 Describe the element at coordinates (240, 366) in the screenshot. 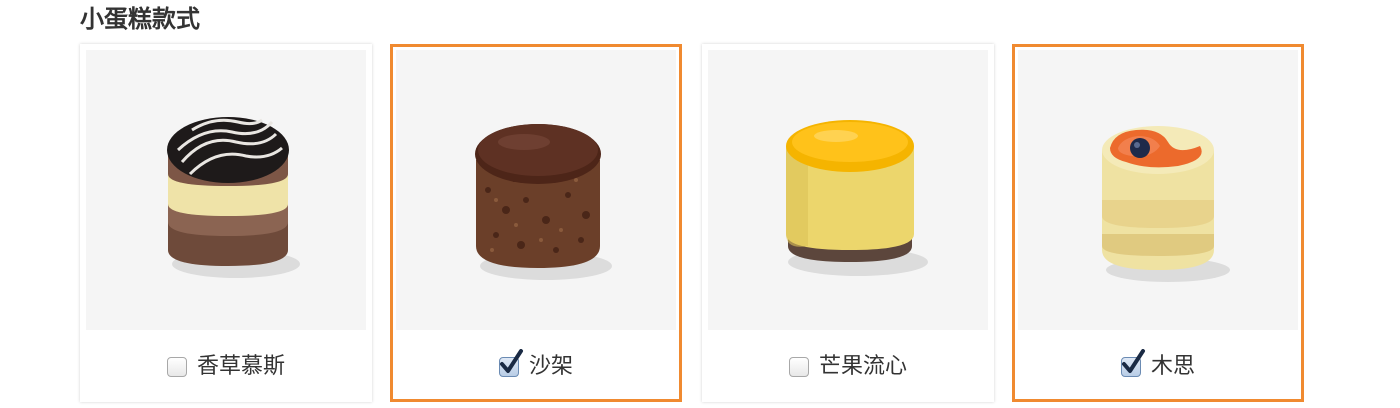

I see `cake-label: 香草慕斯` at that location.